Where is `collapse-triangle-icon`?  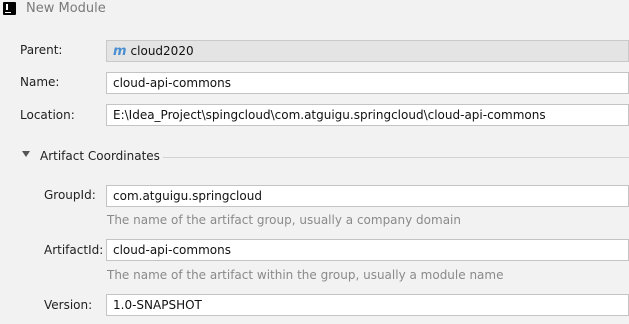
collapse-triangle-icon is located at coordinates (26, 154).